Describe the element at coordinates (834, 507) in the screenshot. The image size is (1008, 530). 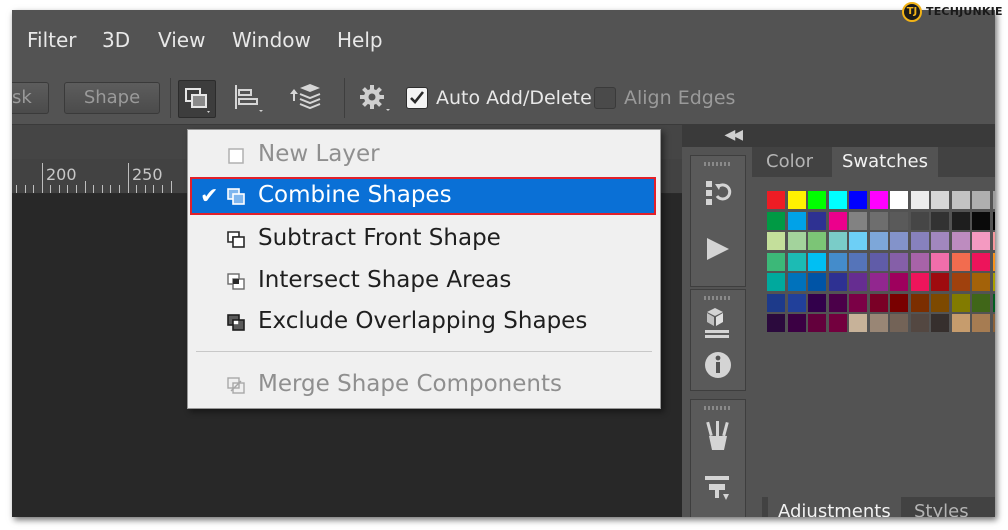
I see `tab-adjustments: Adjustments` at that location.